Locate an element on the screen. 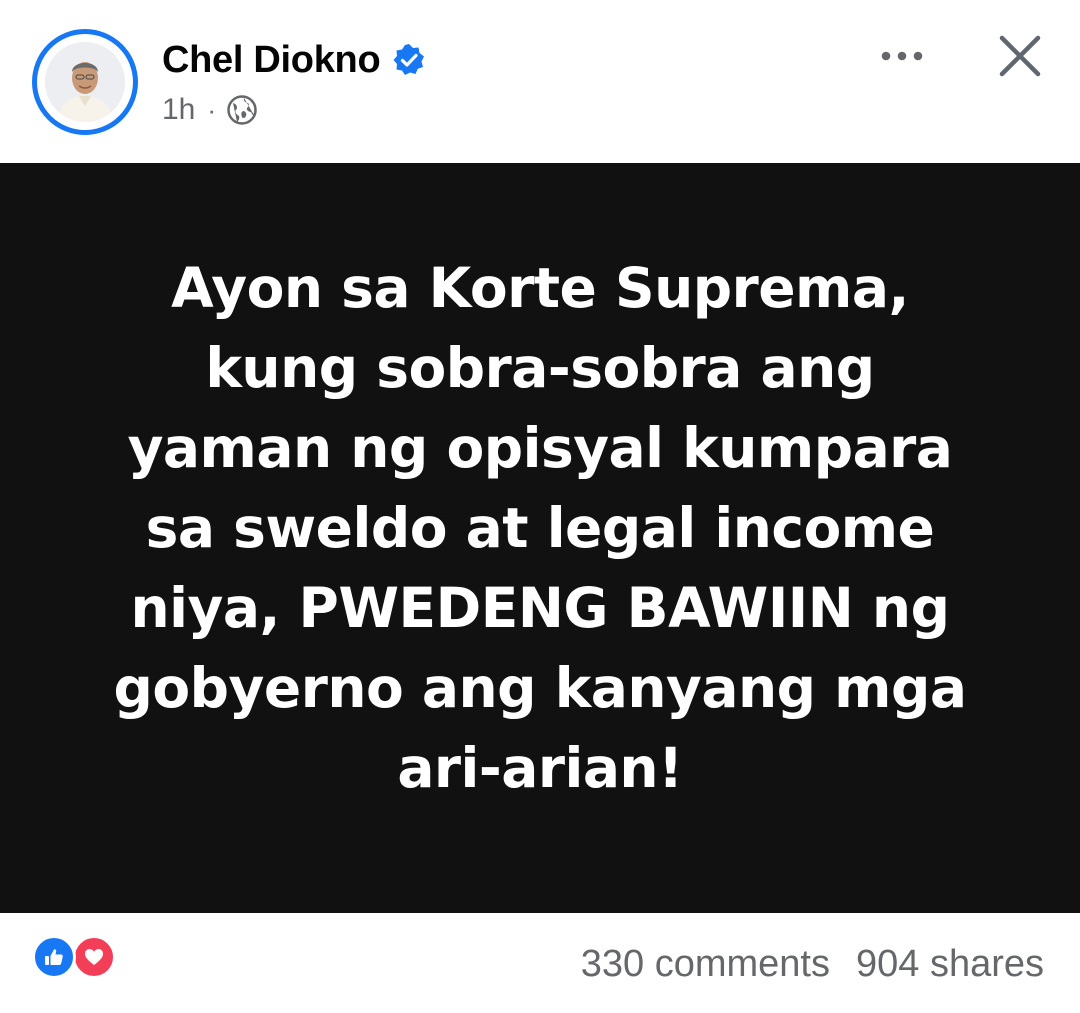  close-icon is located at coordinates (1020, 56).